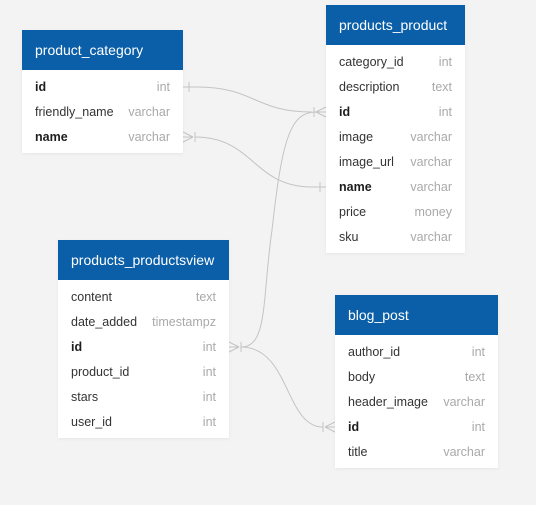  What do you see at coordinates (184, 321) in the screenshot?
I see `field-type: timestampz` at bounding box center [184, 321].